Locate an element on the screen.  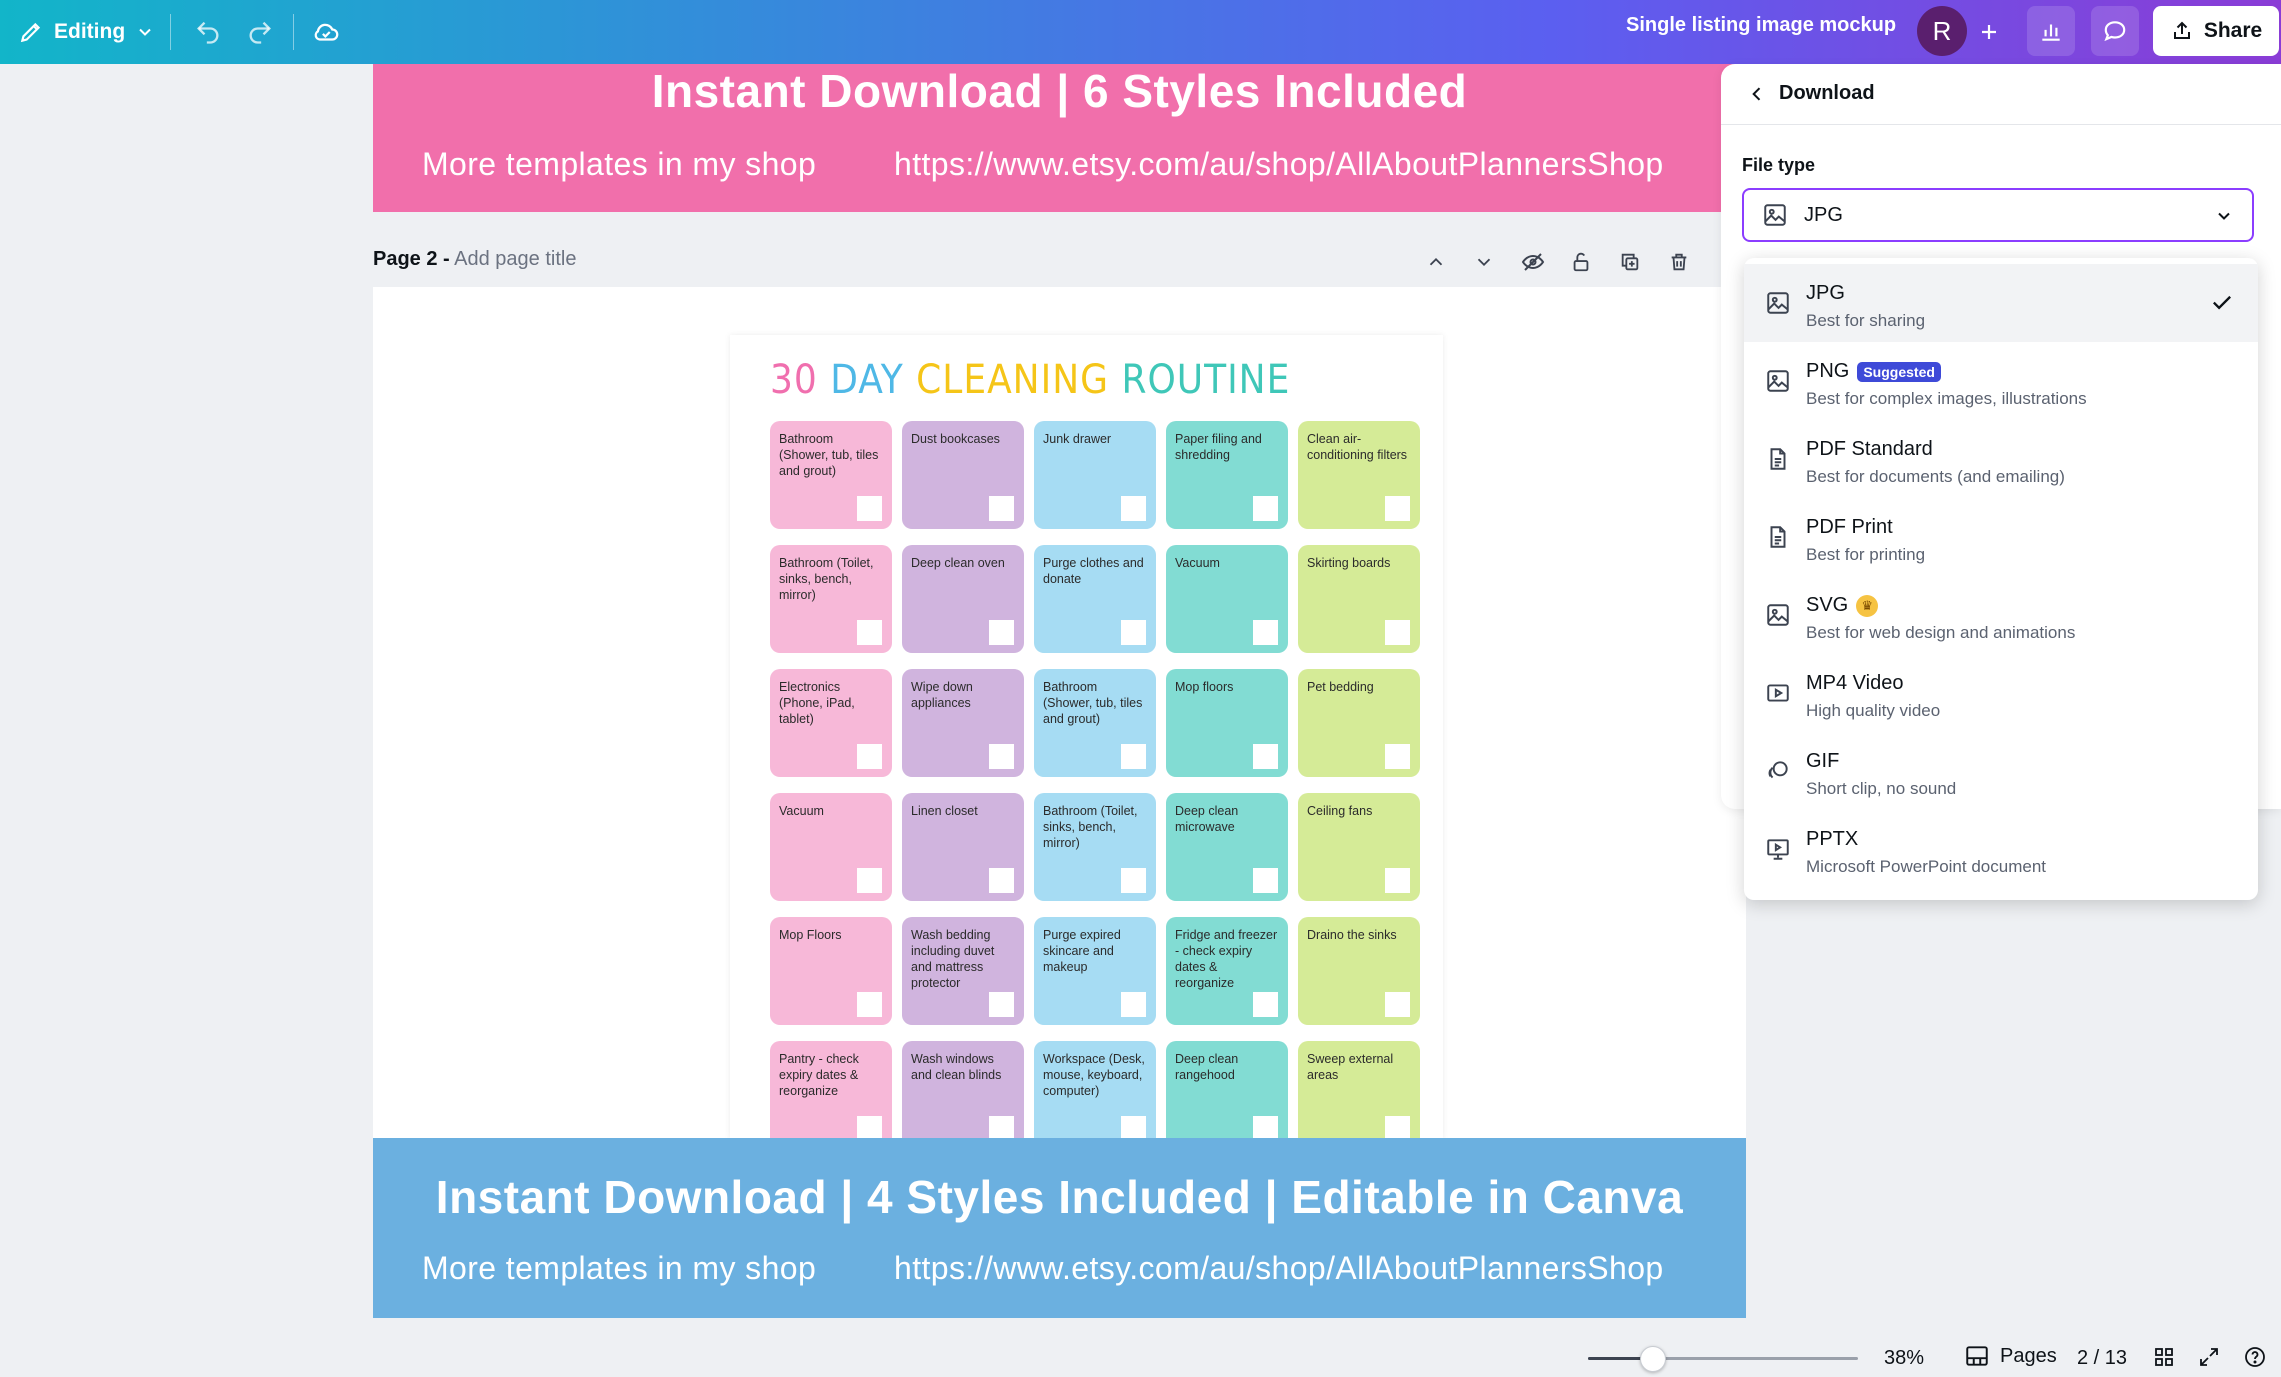
task-card: Junk drawer is located at coordinates (1095, 475).